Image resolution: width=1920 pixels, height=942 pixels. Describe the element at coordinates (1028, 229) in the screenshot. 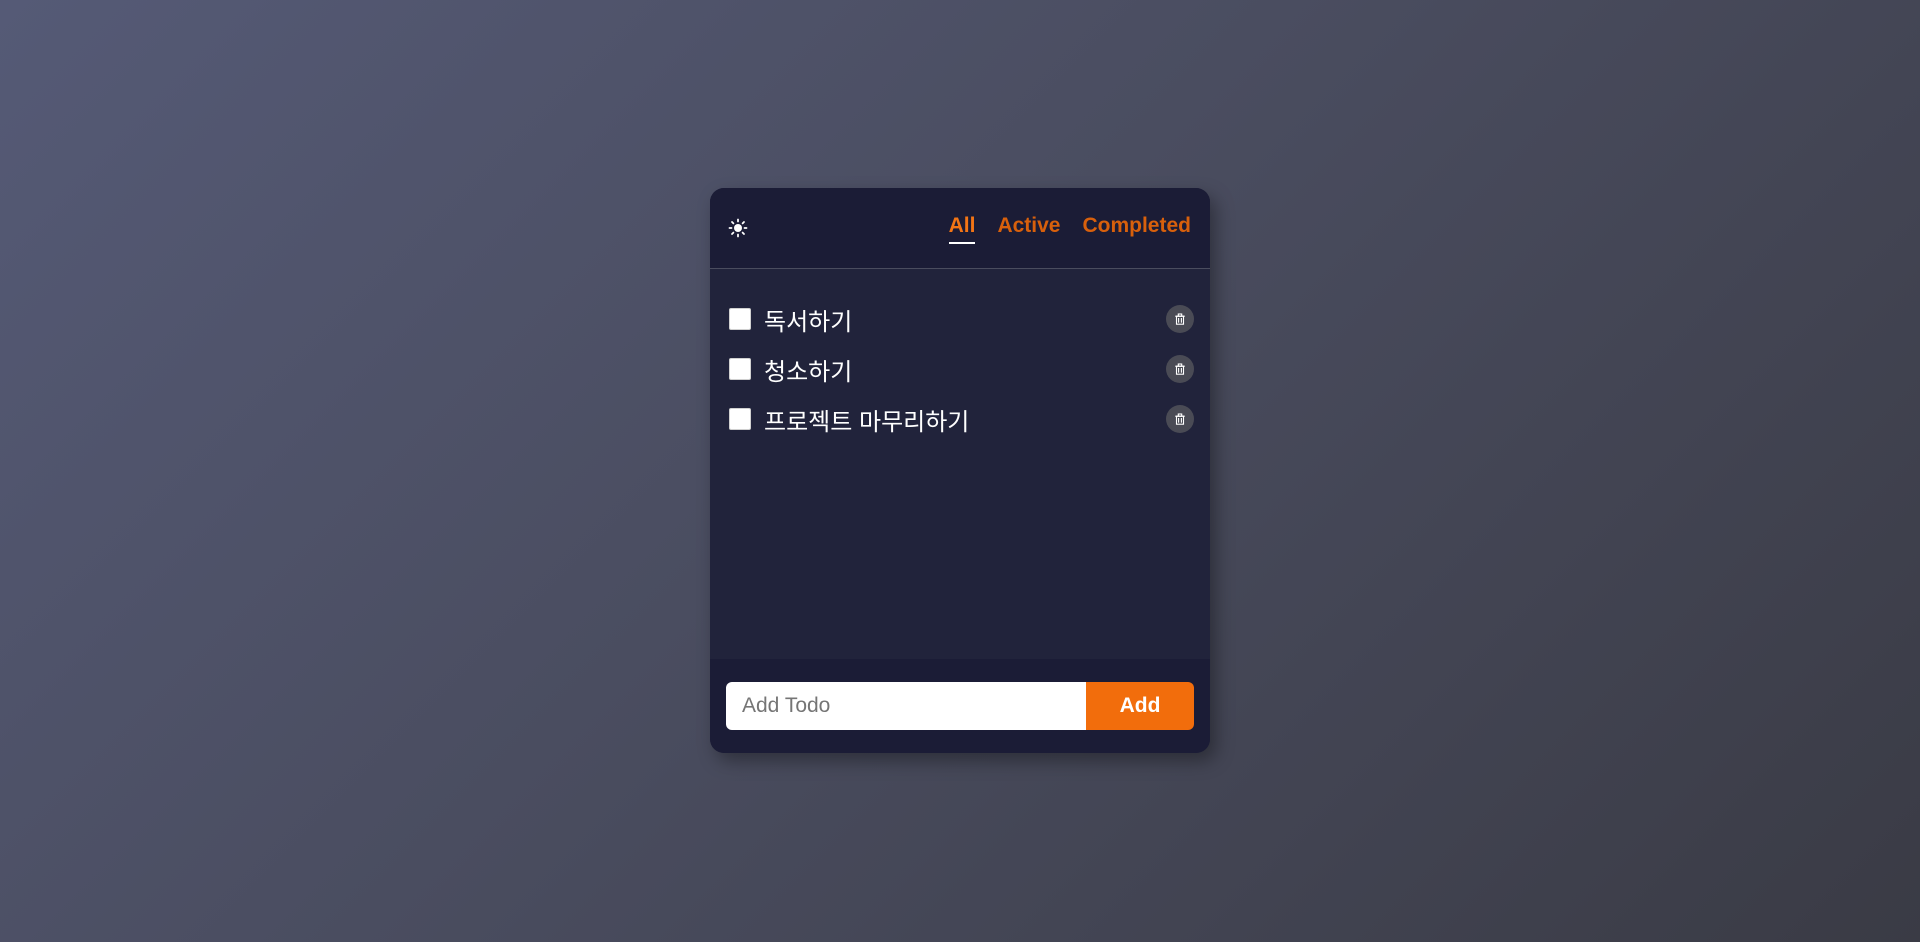

I see `filter-active: Active` at that location.